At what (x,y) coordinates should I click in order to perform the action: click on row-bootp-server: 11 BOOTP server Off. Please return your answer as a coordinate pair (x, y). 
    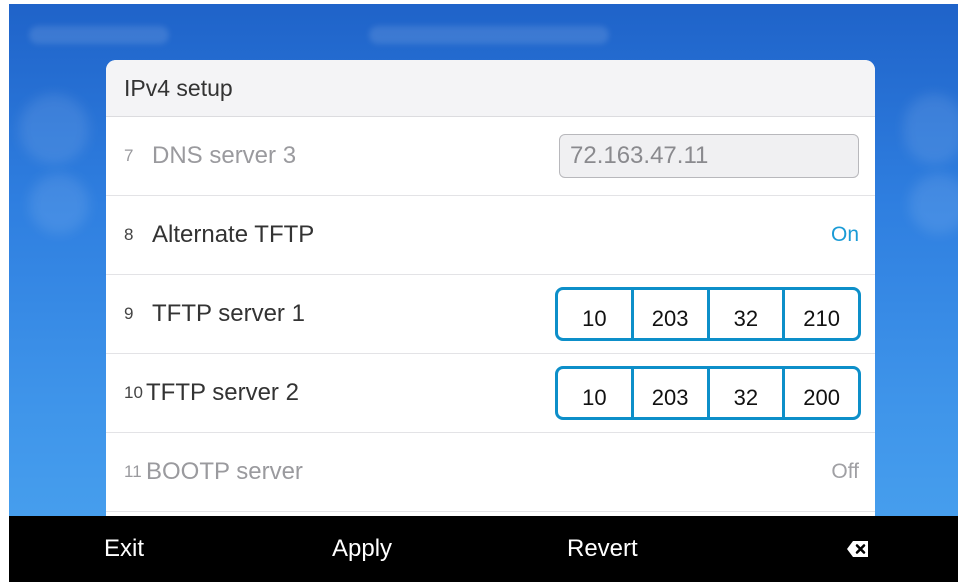
    Looking at the image, I should click on (490, 472).